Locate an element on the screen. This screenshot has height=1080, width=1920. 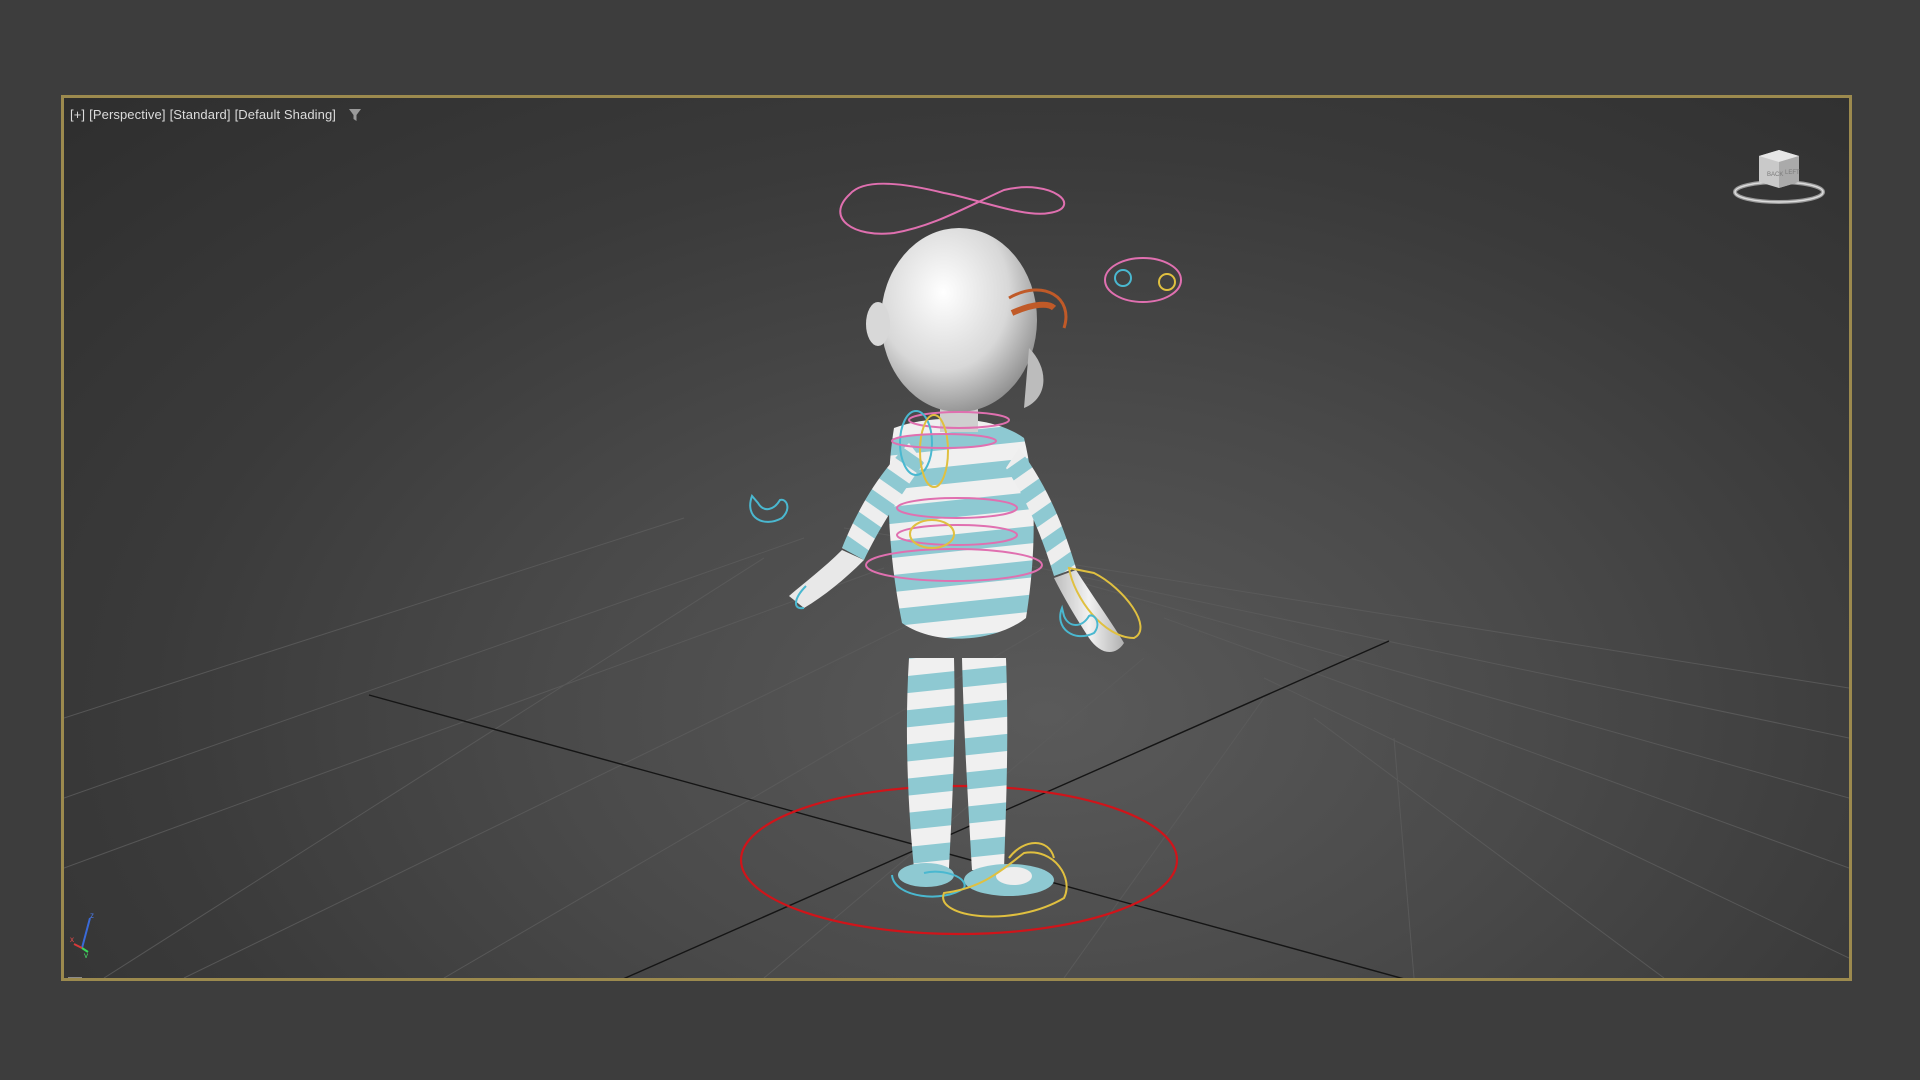
filter-icon is located at coordinates (355, 115).